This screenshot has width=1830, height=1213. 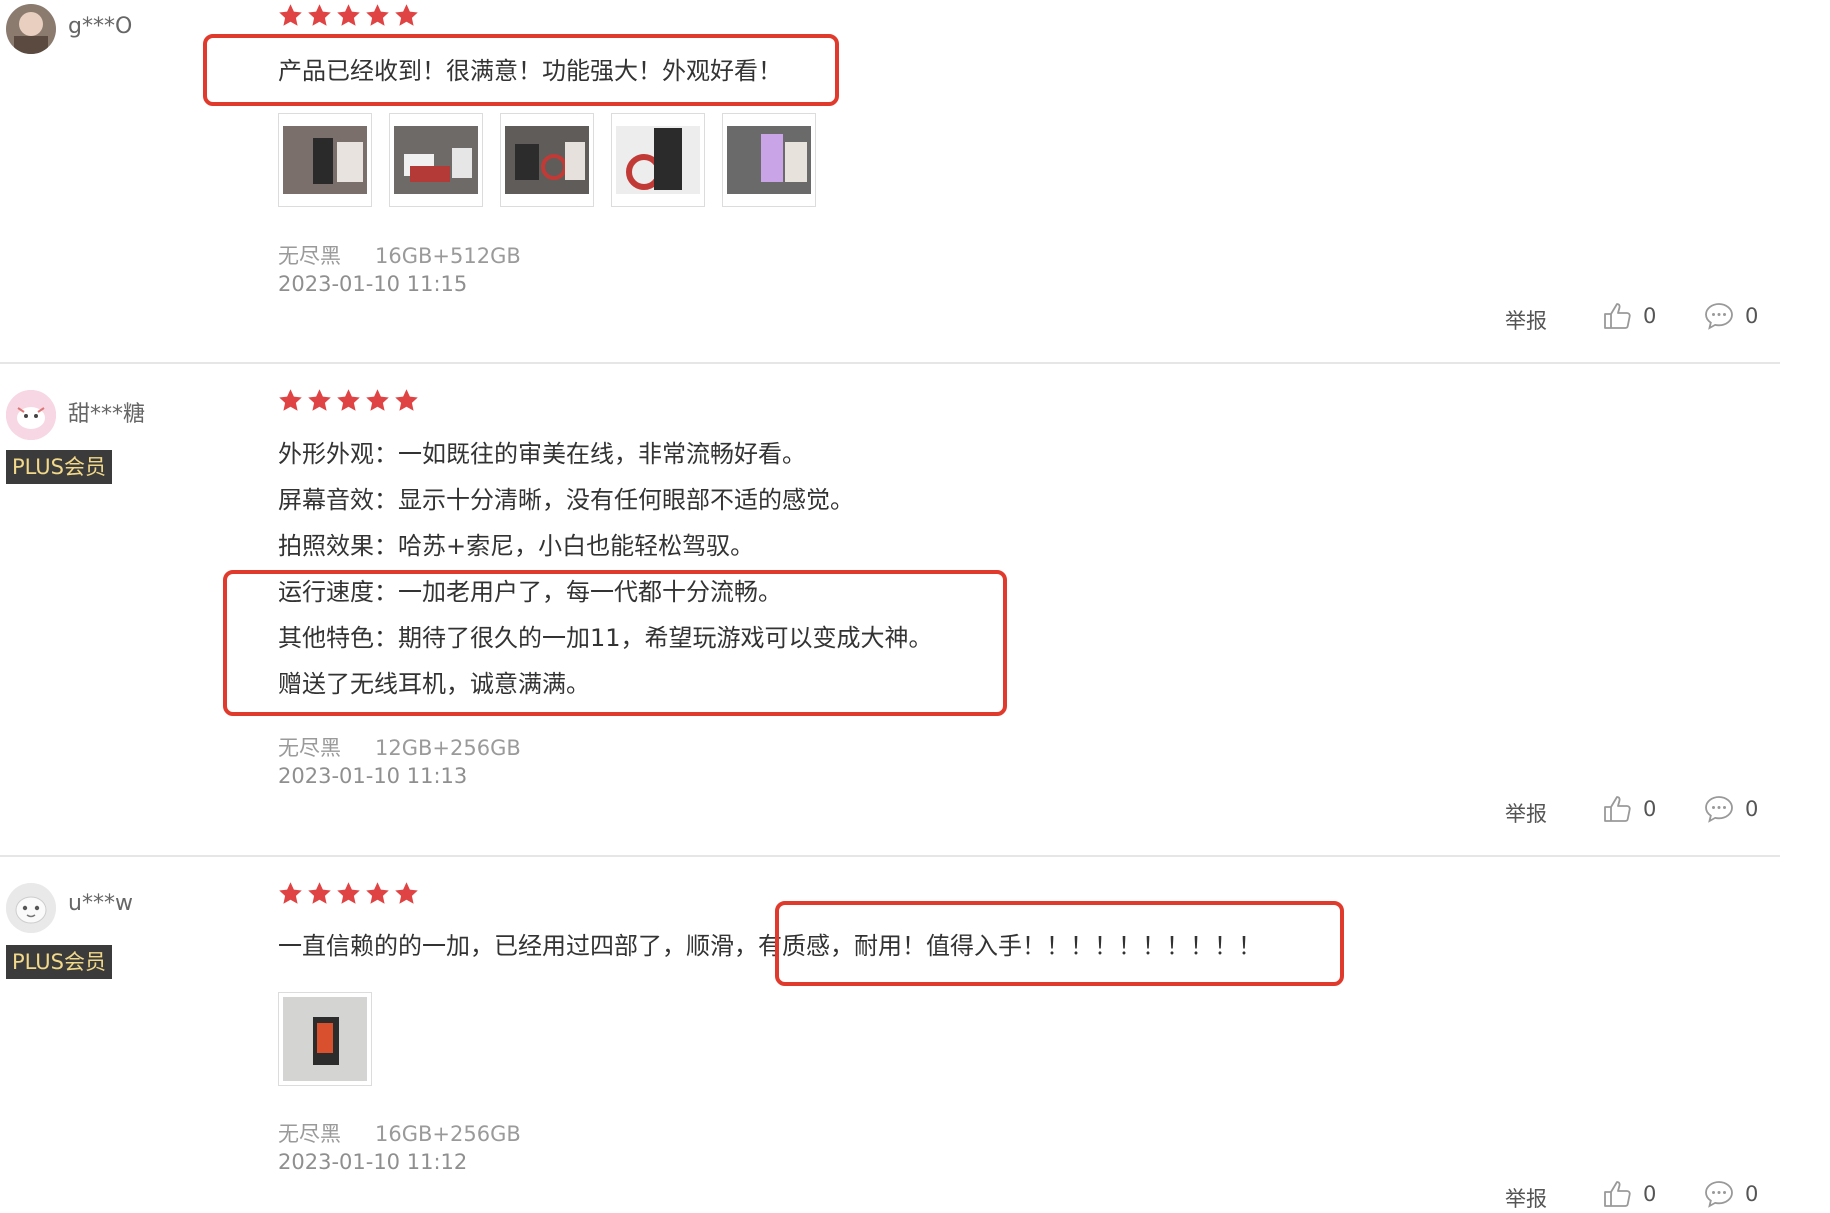 What do you see at coordinates (542, 454) in the screenshot?
I see `review-text-line: 外形外观：一如既往的审美在线，非常流畅好看。` at bounding box center [542, 454].